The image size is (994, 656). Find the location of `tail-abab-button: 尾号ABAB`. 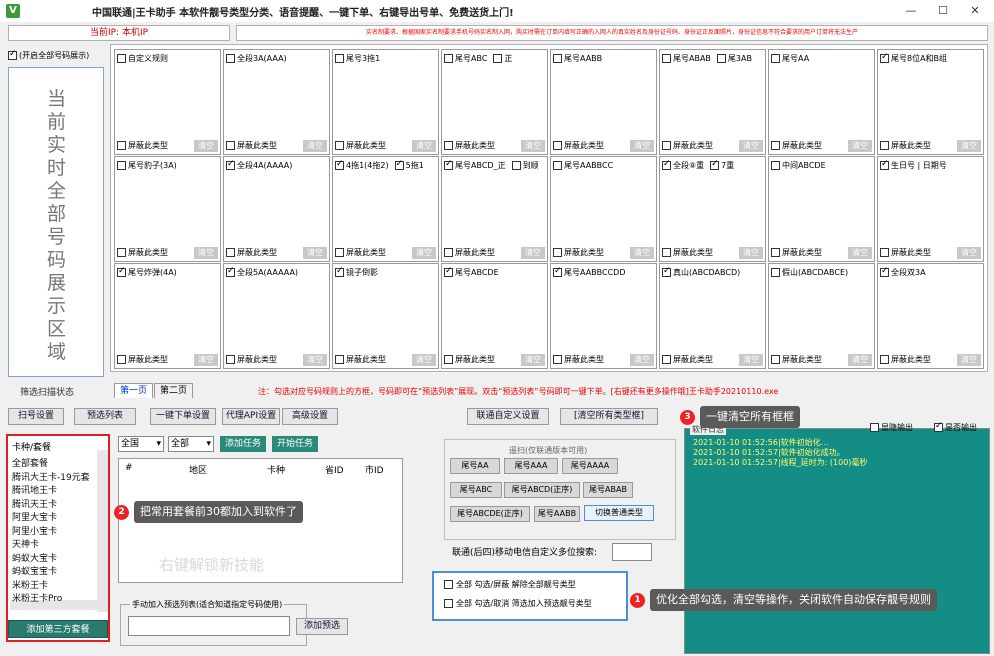

tail-abab-button: 尾号ABAB is located at coordinates (608, 490).